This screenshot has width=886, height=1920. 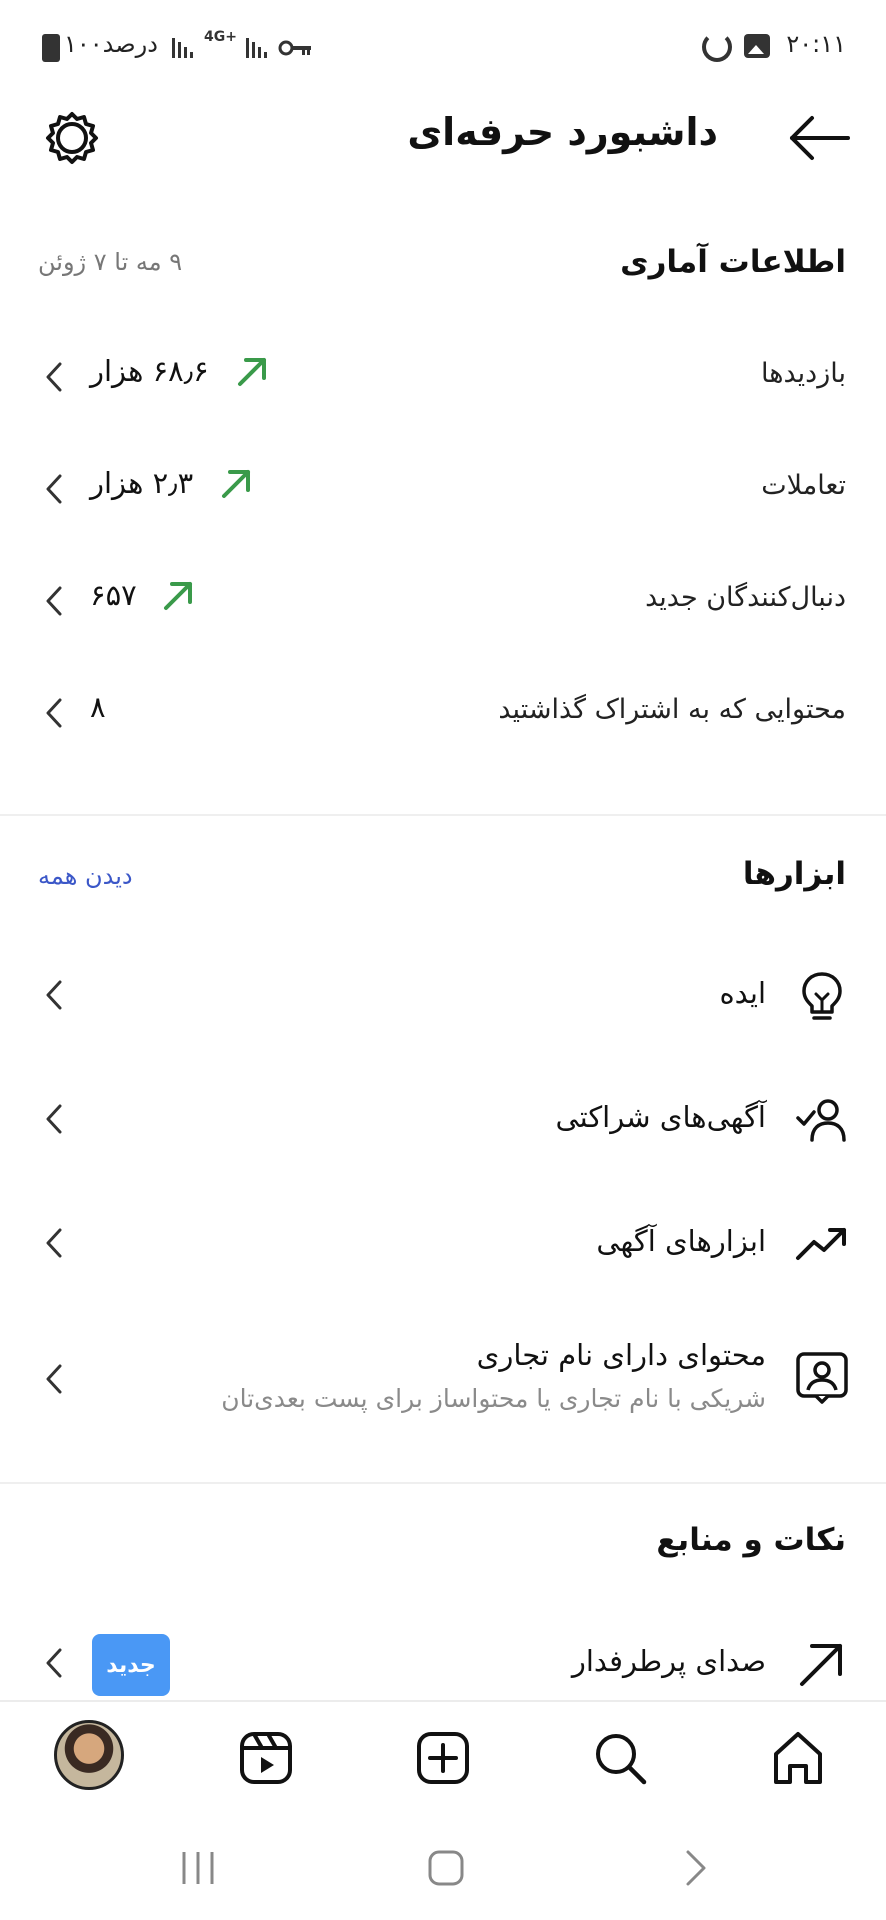 I want to click on tool-row-ideas: ایده, so click(x=443, y=996).